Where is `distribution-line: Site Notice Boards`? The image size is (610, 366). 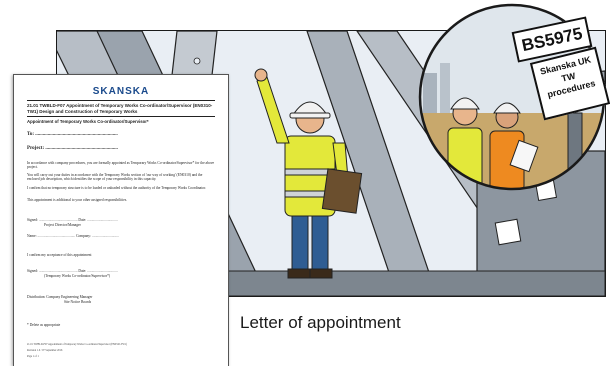 distribution-line: Site Notice Boards is located at coordinates (78, 302).